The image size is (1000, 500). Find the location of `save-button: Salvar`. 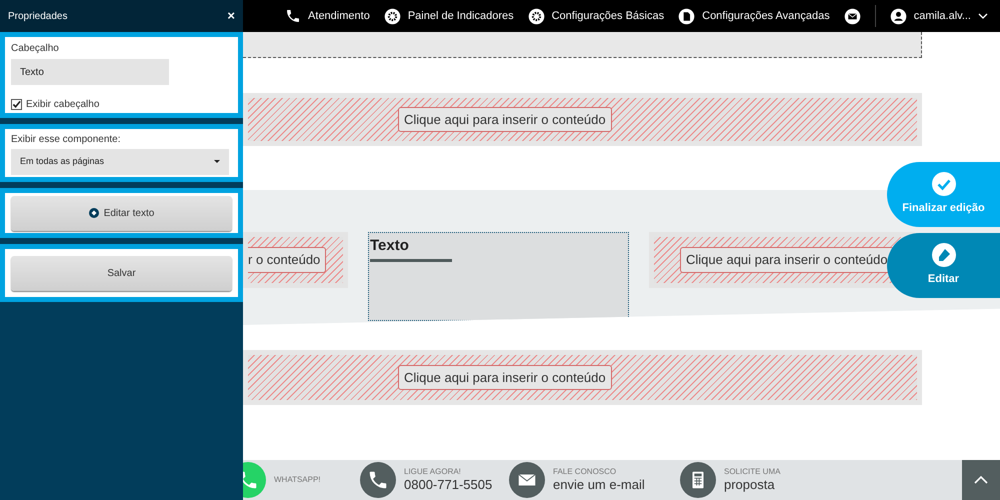

save-button: Salvar is located at coordinates (121, 273).